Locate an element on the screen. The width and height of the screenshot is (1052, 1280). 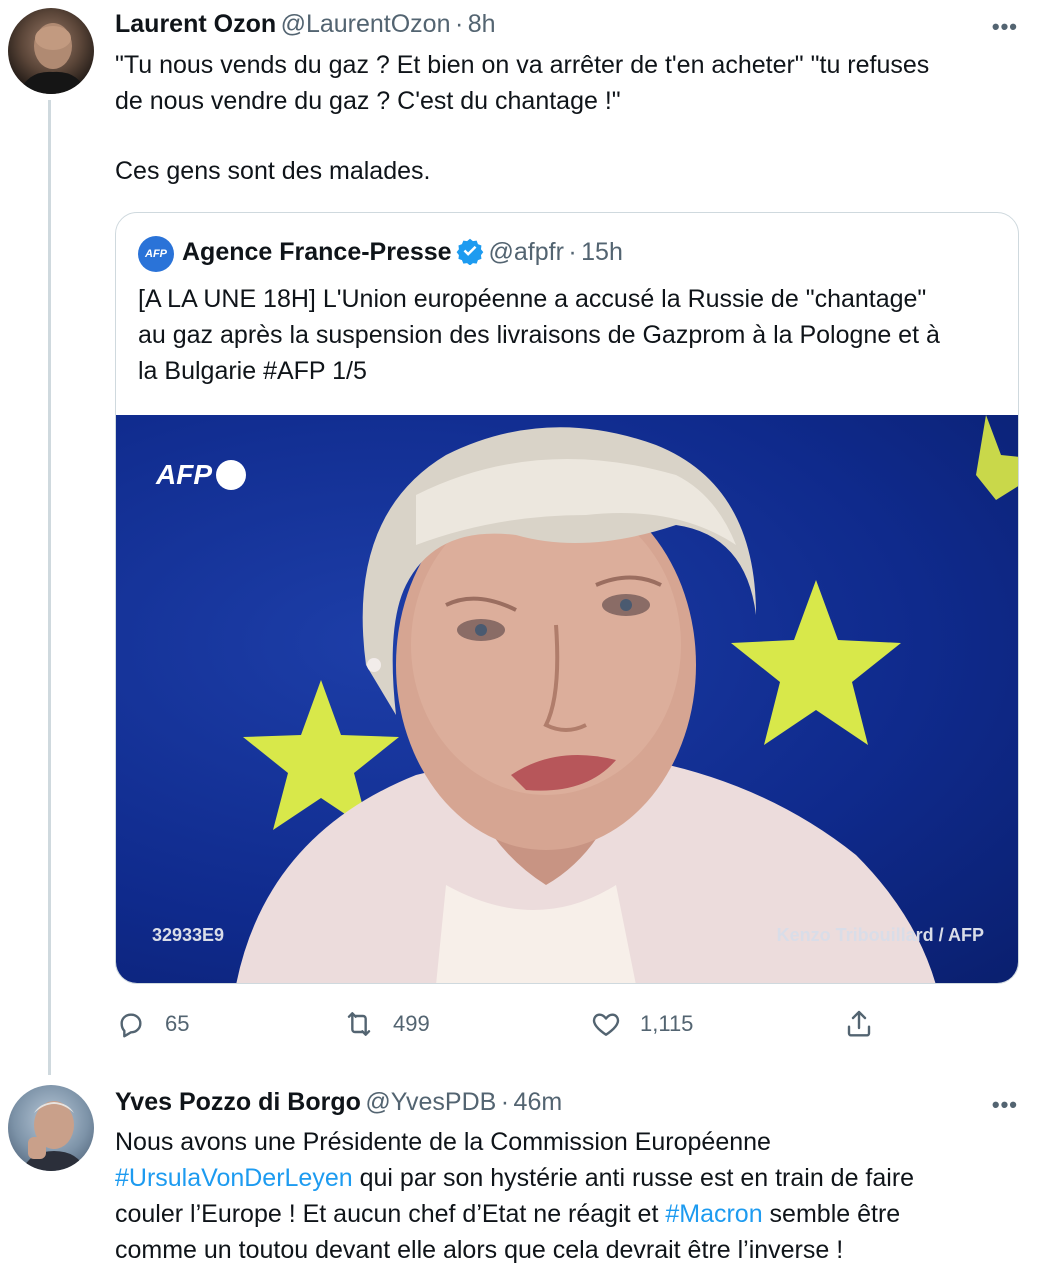
eu-star-right is located at coordinates (816, 662).